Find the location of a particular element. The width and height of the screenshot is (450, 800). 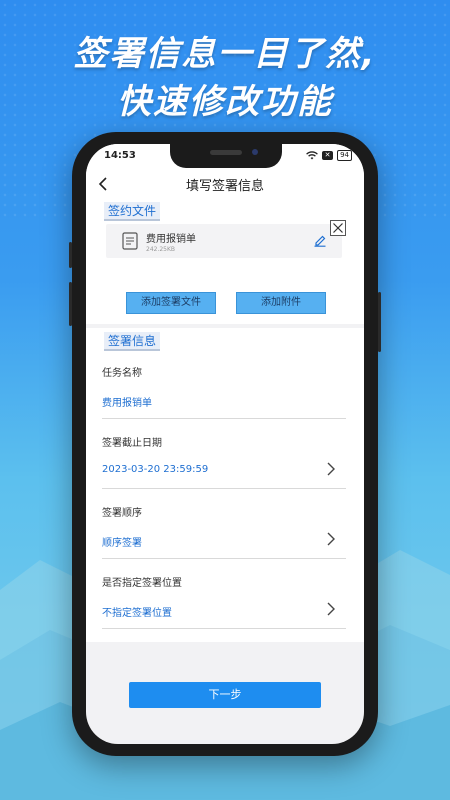

contract-files-title: 签约文件 is located at coordinates (132, 211).